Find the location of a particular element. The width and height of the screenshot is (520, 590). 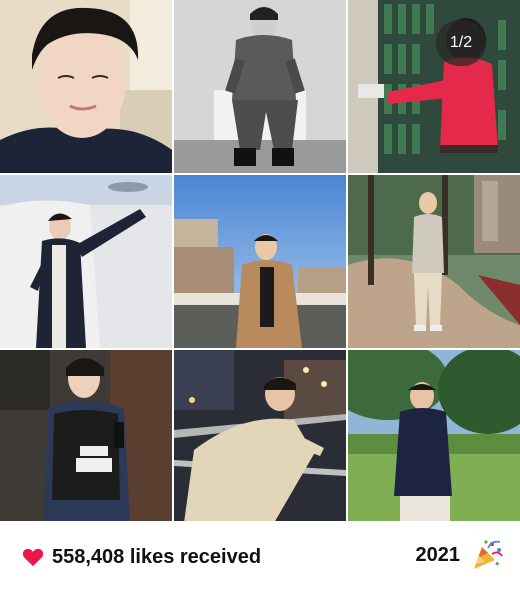

photo-selfie is located at coordinates (86, 86).